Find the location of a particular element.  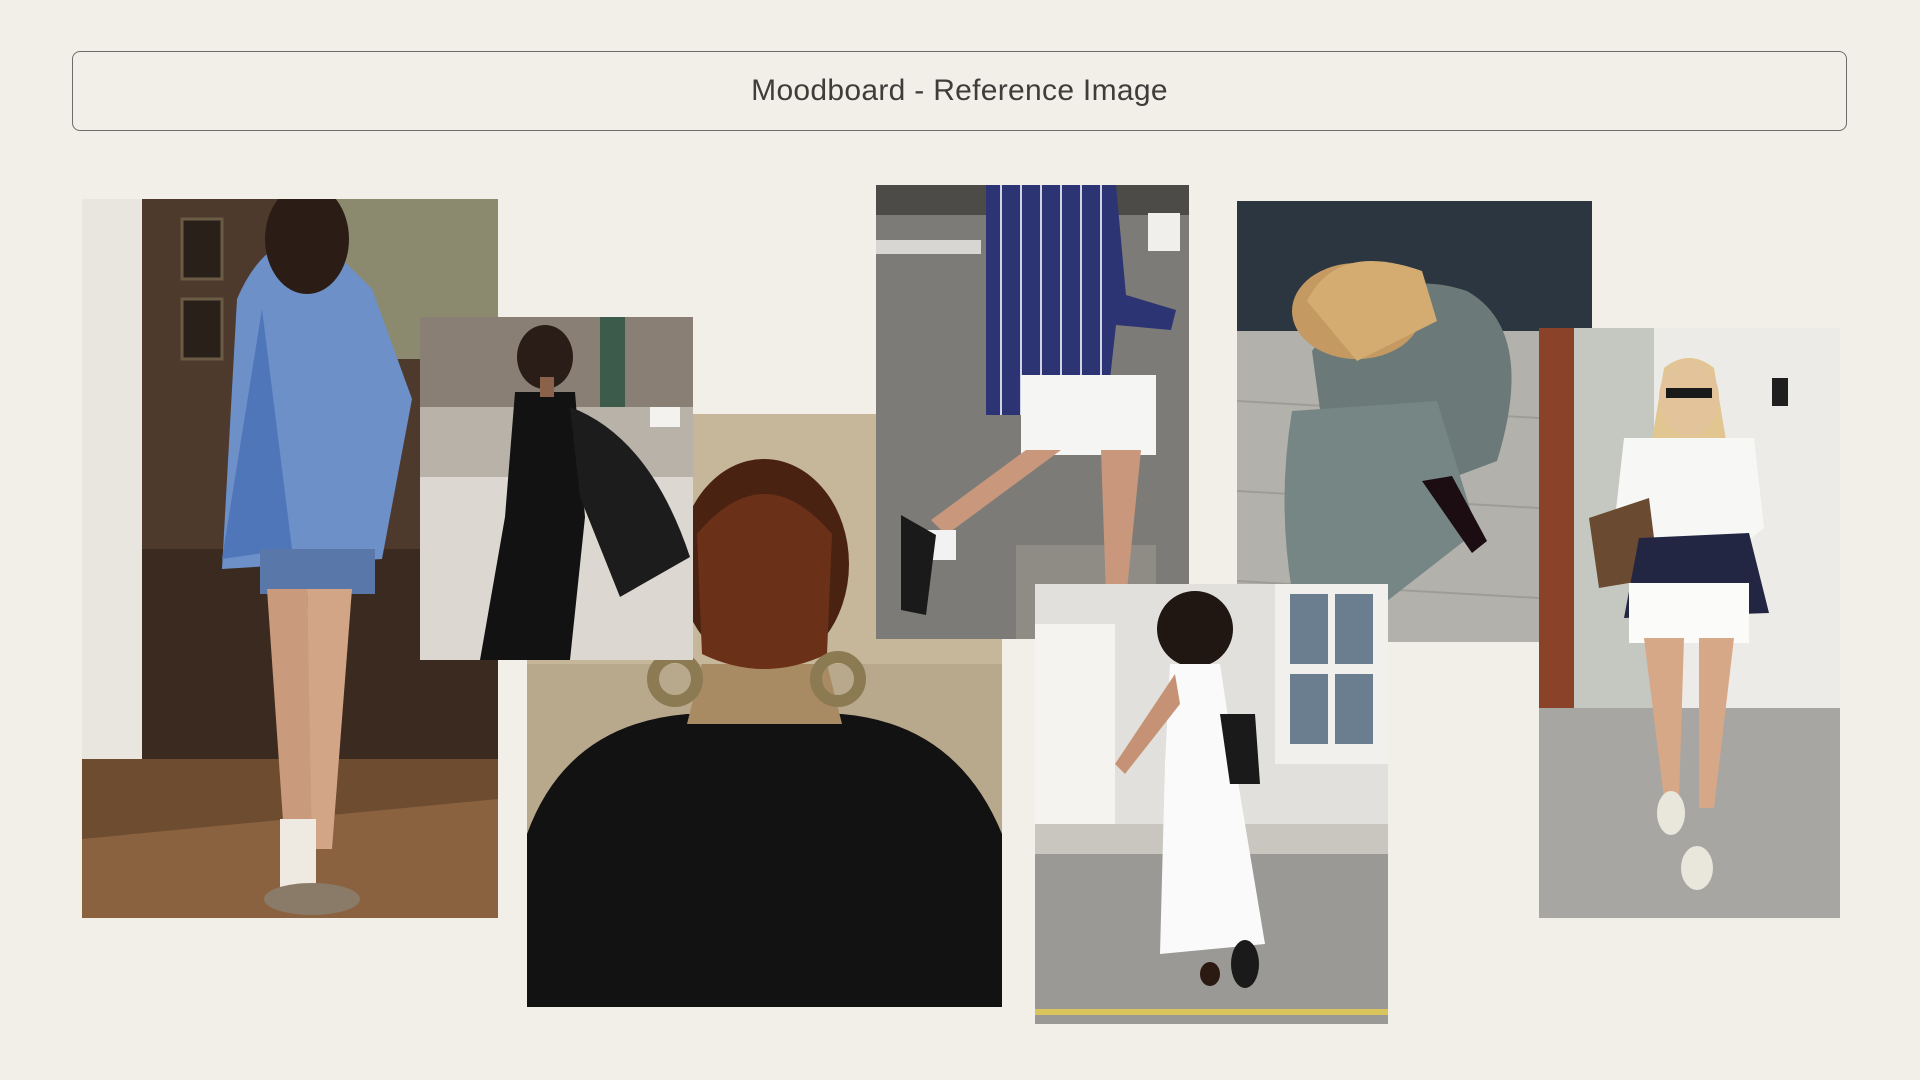

title-bar: Moodboard - Reference Image is located at coordinates (959, 91).